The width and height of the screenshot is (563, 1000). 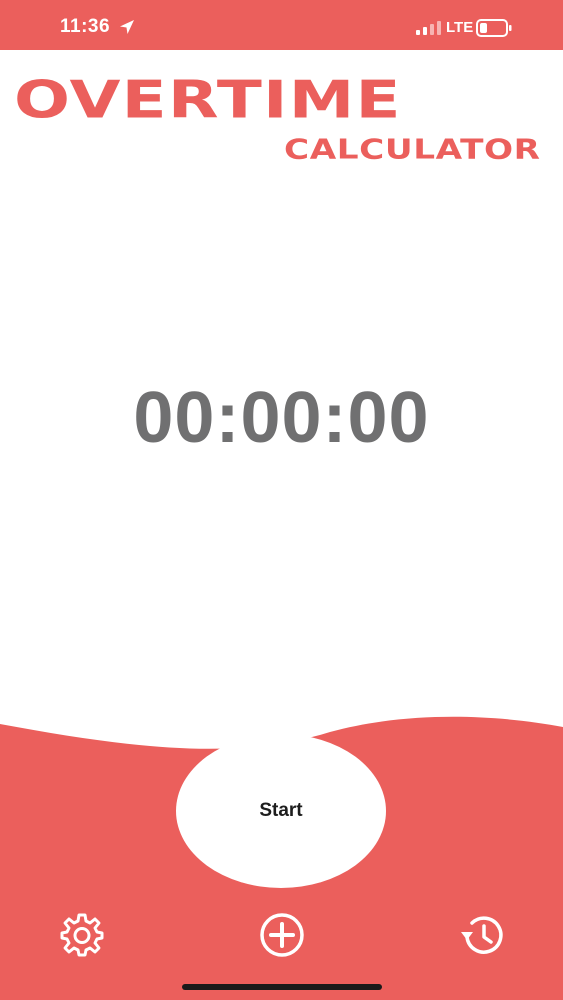 What do you see at coordinates (281, 418) in the screenshot?
I see `timer-display: 00:00:00` at bounding box center [281, 418].